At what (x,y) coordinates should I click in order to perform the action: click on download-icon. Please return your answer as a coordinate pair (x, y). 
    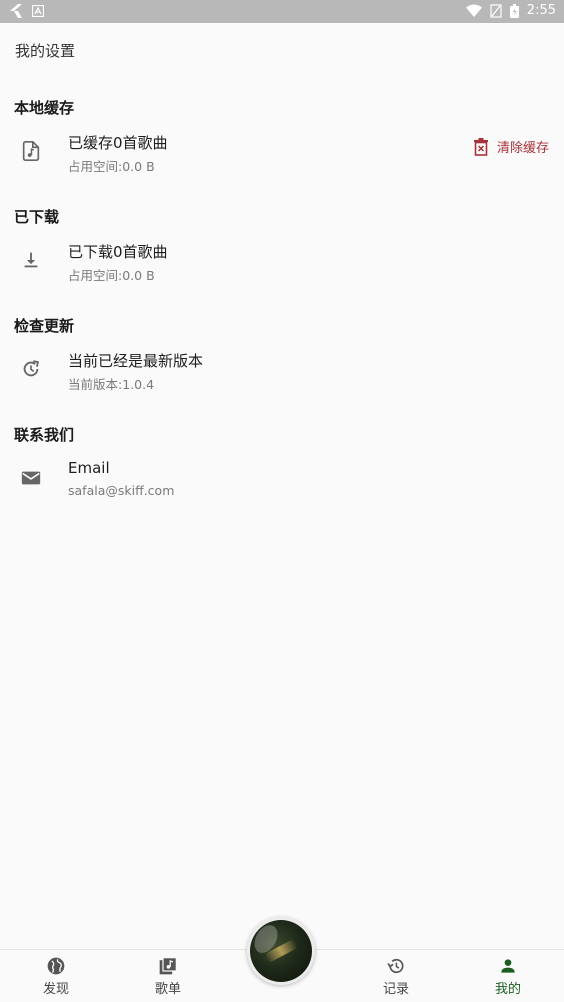
    Looking at the image, I should click on (31, 260).